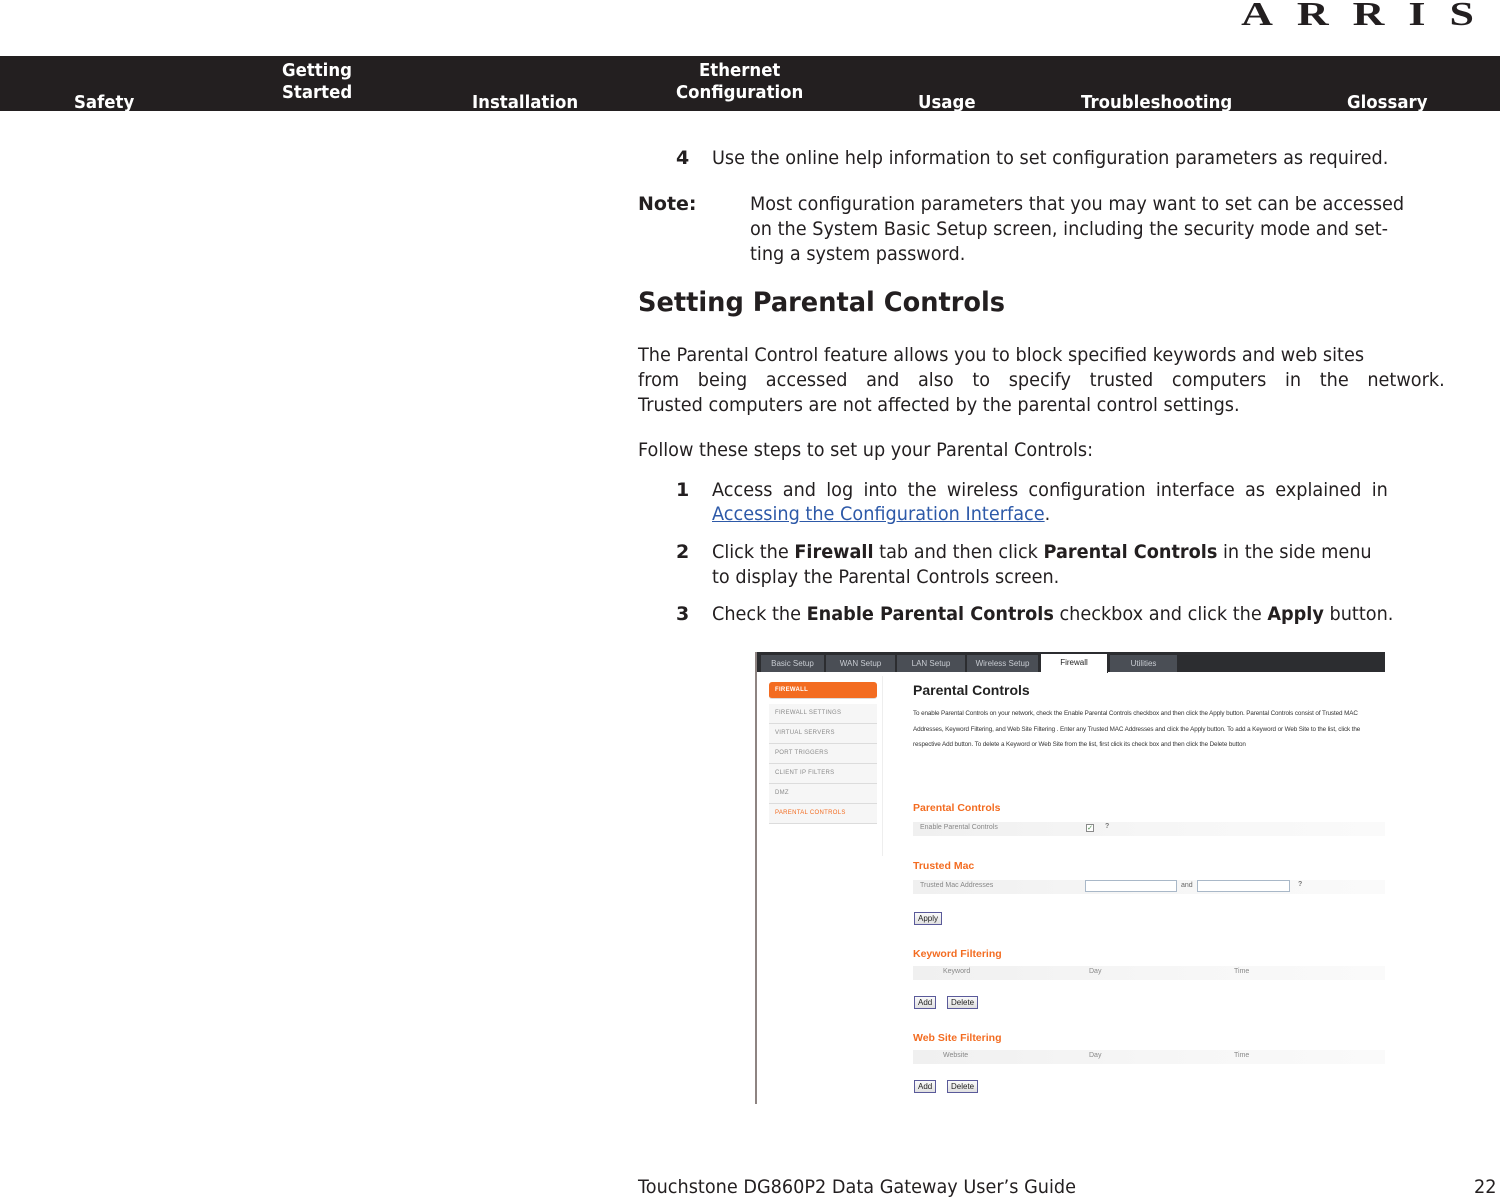  I want to click on step-1-link-line: Accessing the Configuration Interface., so click(881, 514).